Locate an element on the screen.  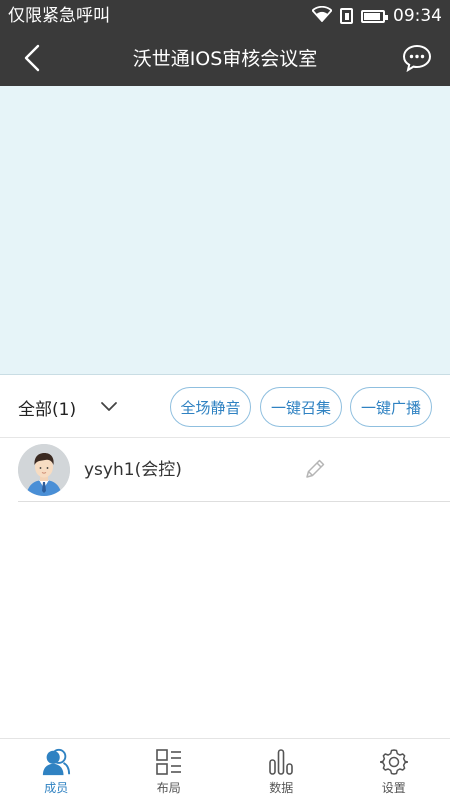
members-icon is located at coordinates (56, 762).